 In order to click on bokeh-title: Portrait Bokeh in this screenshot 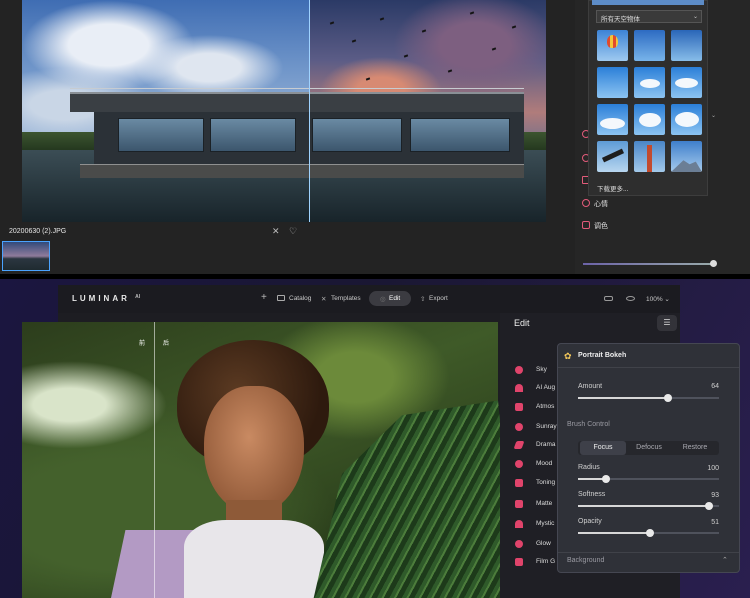, I will do `click(602, 355)`.